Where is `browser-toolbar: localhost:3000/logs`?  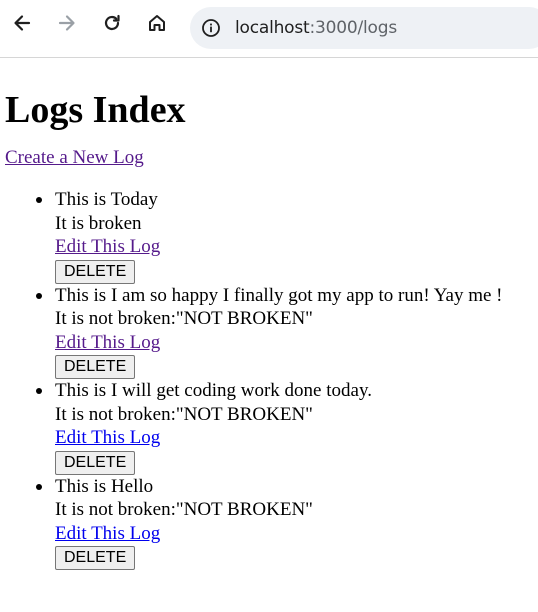
browser-toolbar: localhost:3000/logs is located at coordinates (269, 29).